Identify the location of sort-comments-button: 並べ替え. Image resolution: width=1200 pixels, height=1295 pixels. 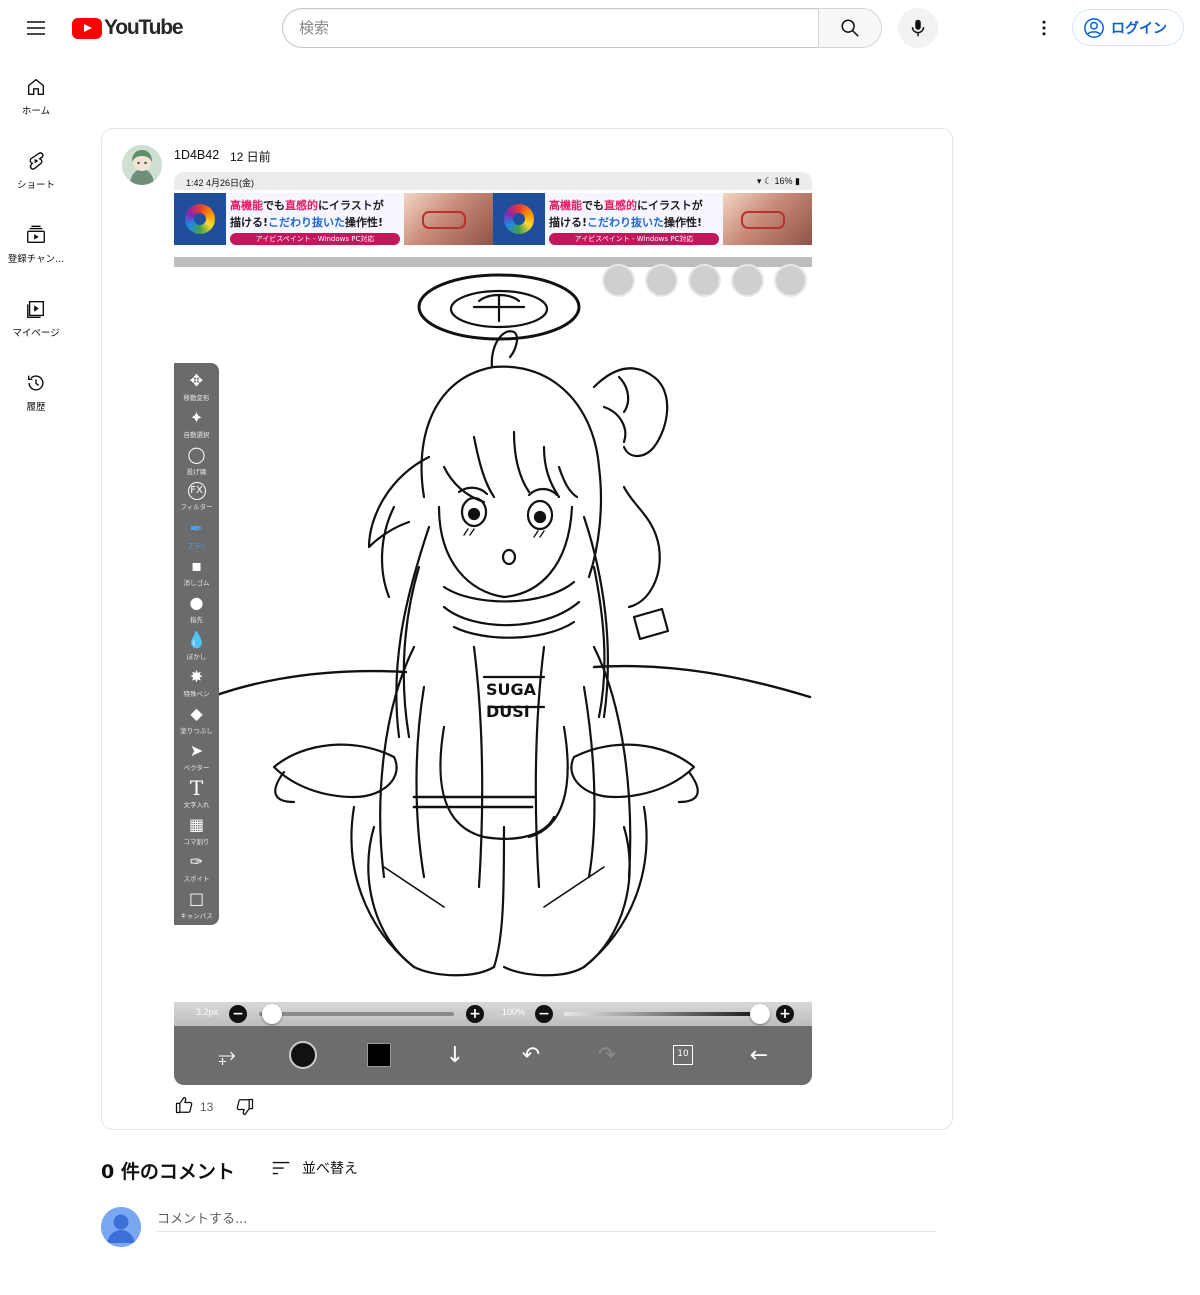
(314, 1168).